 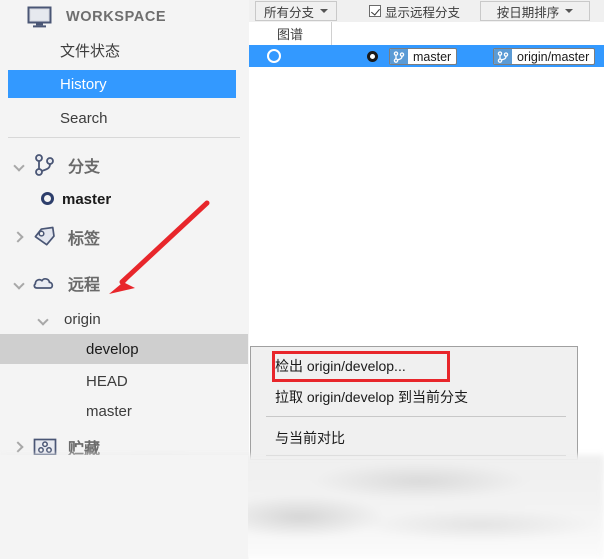 What do you see at coordinates (432, 56) in the screenshot?
I see `ref-badge-label: master` at bounding box center [432, 56].